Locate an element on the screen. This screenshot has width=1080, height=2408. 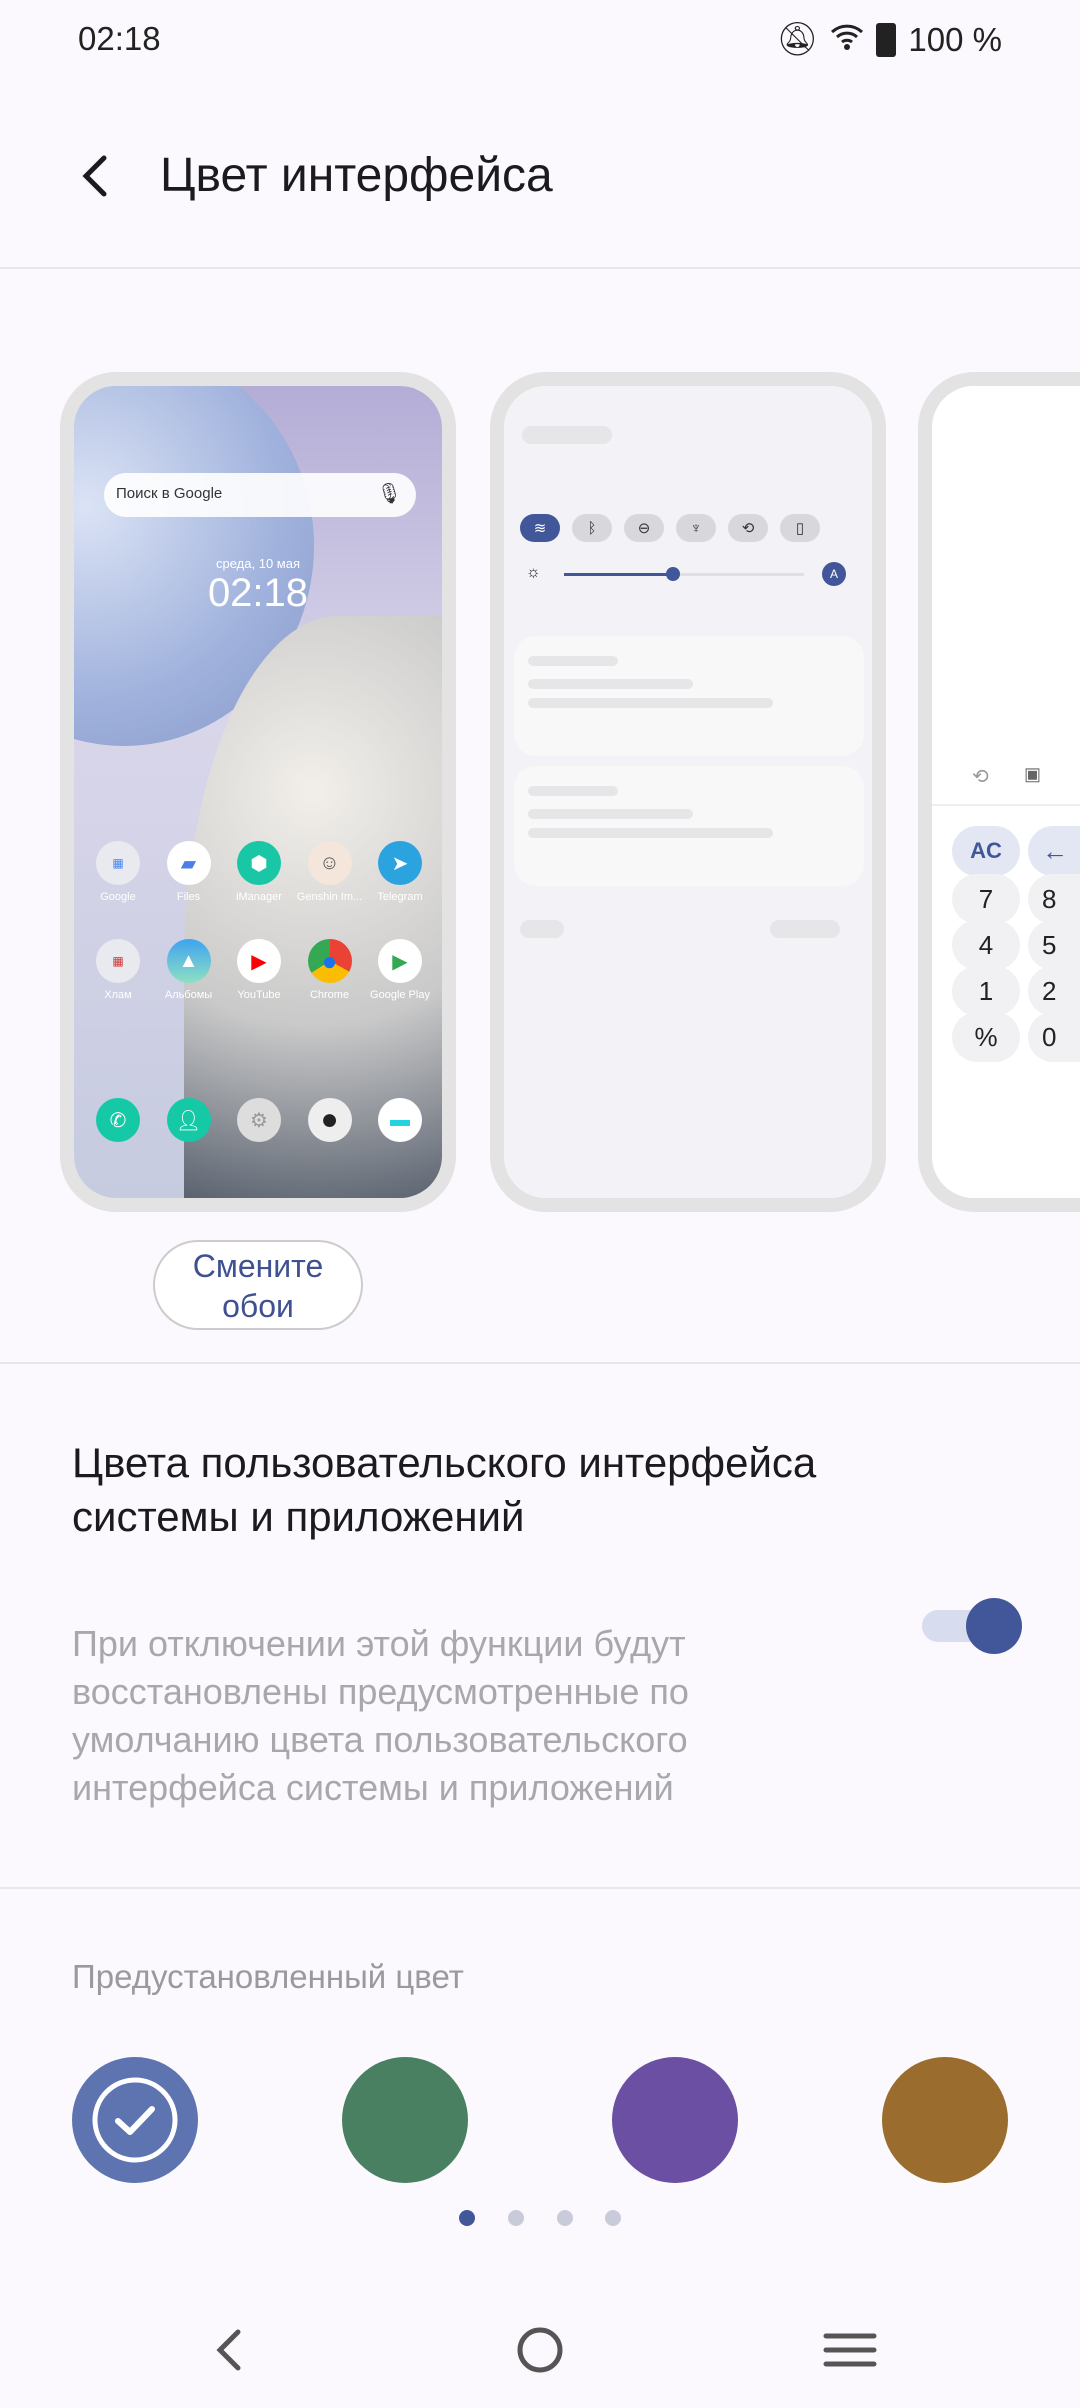
files-icon: ▰ is located at coordinates (188, 863).